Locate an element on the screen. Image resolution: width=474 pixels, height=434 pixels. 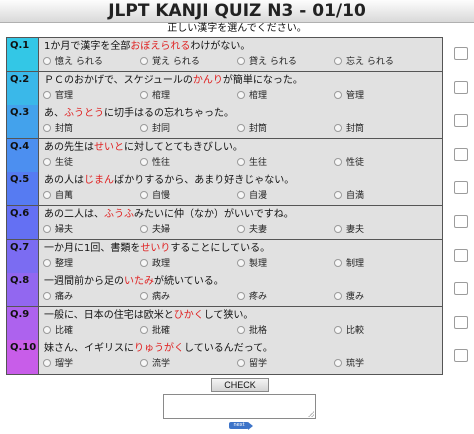
answer-option: 批確 is located at coordinates (155, 331).